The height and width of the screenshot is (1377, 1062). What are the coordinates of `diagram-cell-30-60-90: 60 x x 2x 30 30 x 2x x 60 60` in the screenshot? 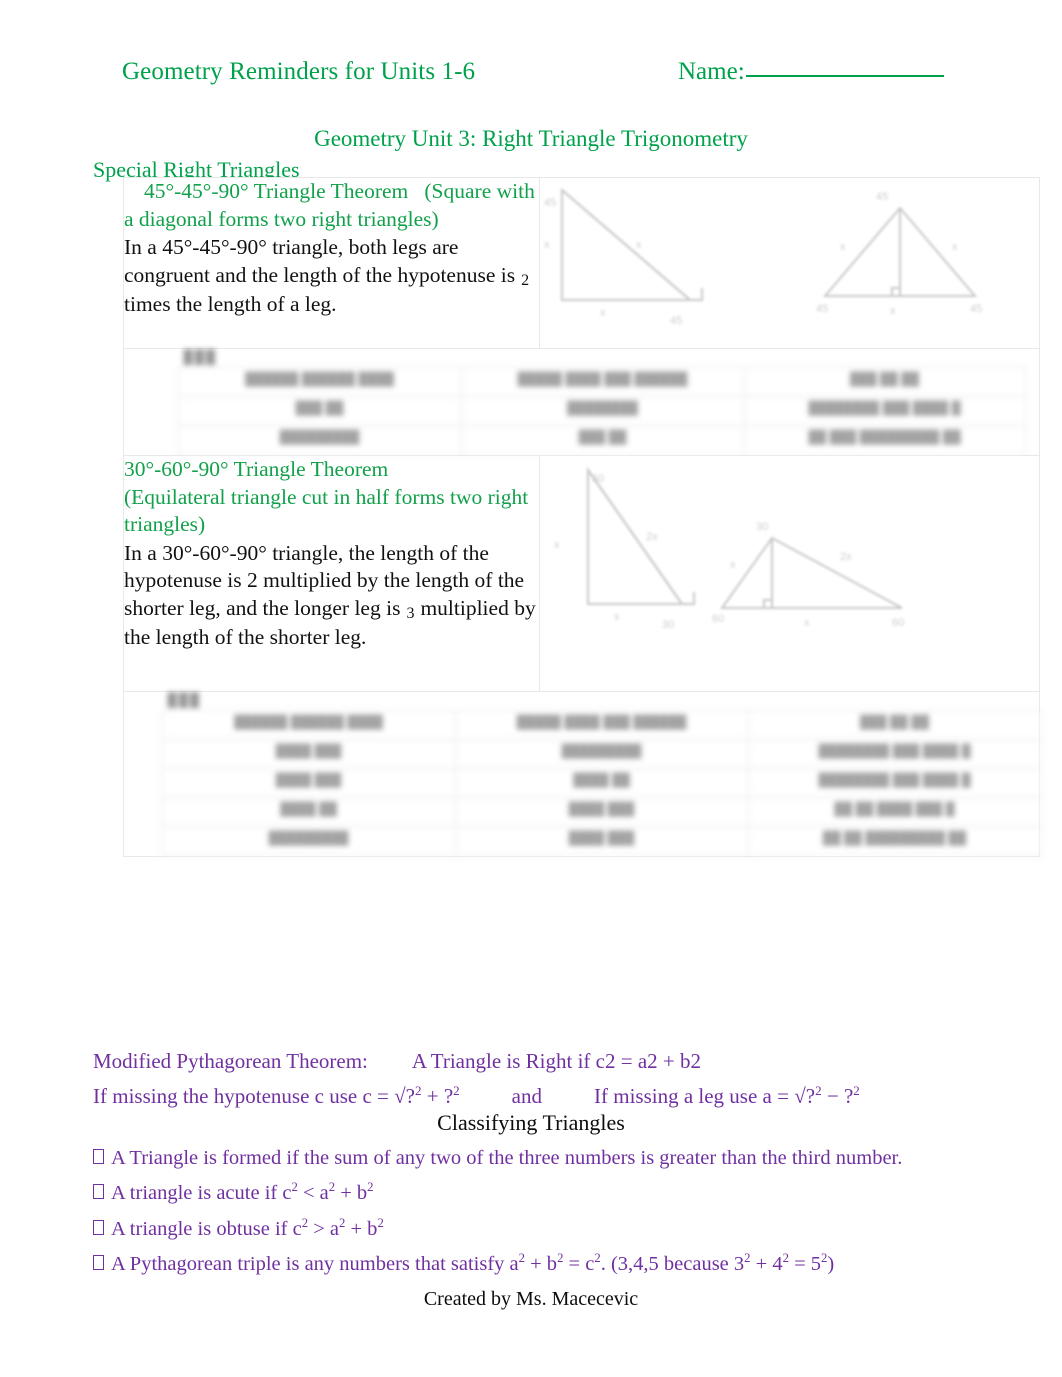 It's located at (789, 573).